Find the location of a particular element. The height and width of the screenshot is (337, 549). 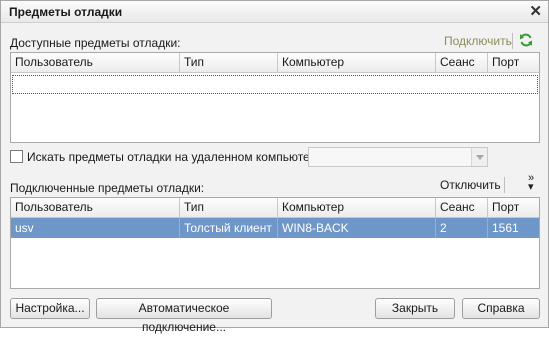

remote-search-checkbox is located at coordinates (16, 156).